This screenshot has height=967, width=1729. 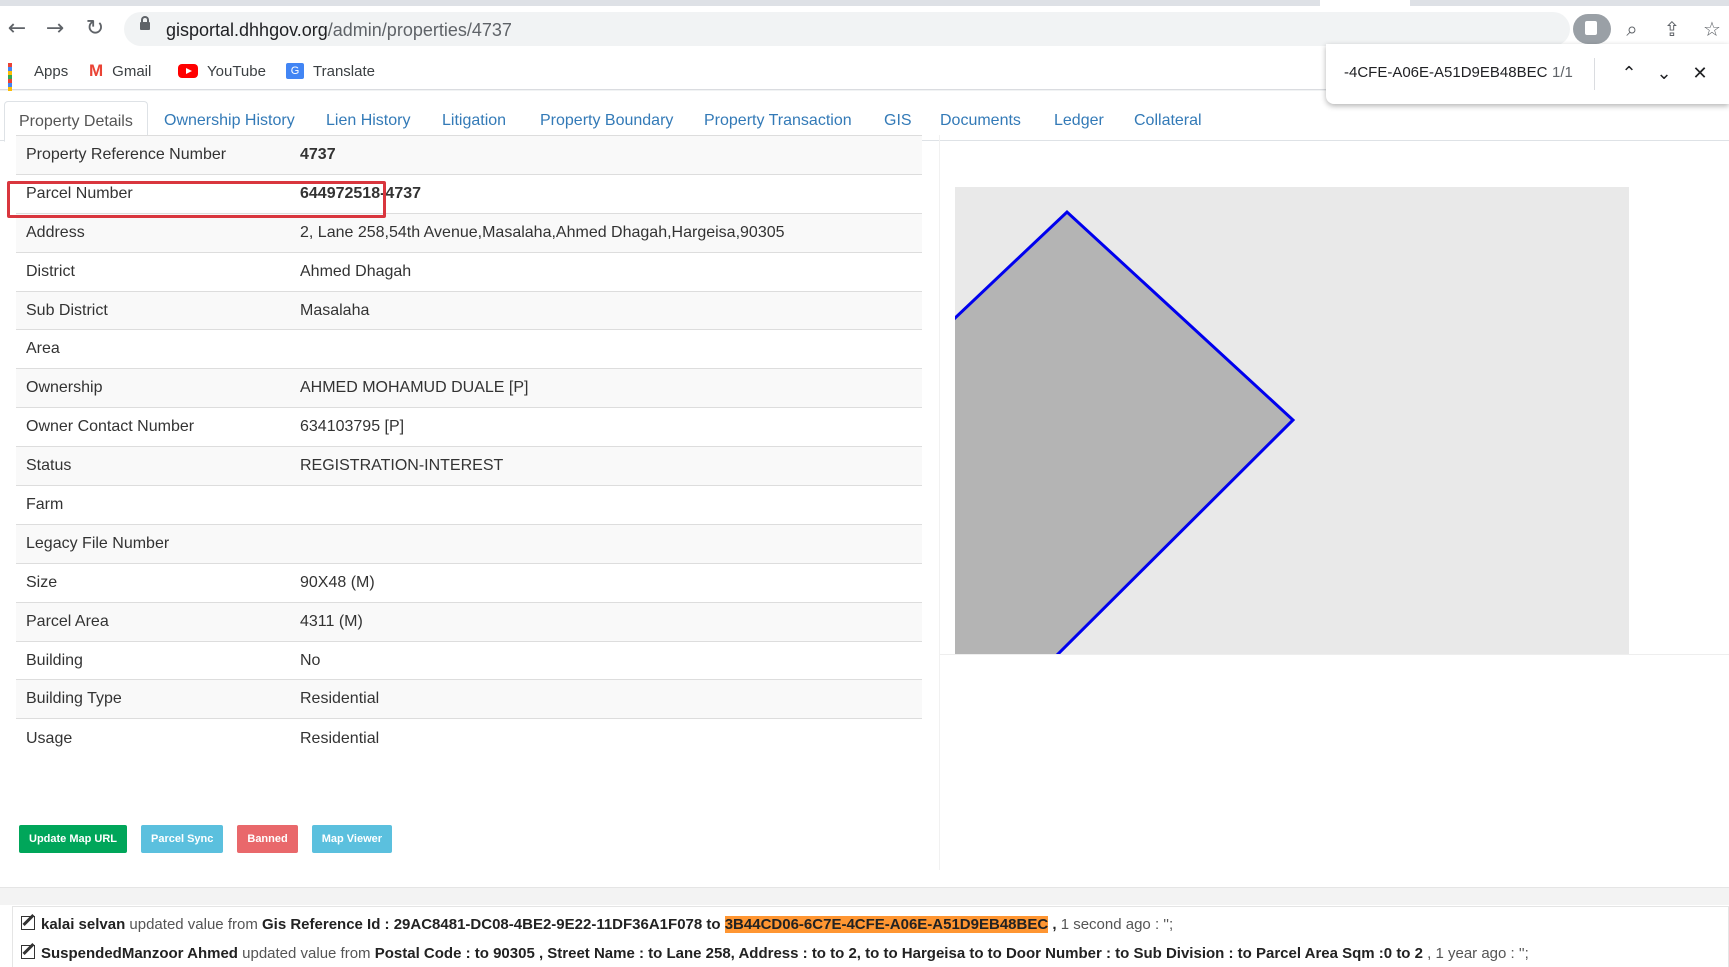 What do you see at coordinates (1664, 74) in the screenshot?
I see `find-next-icon: ⌄` at bounding box center [1664, 74].